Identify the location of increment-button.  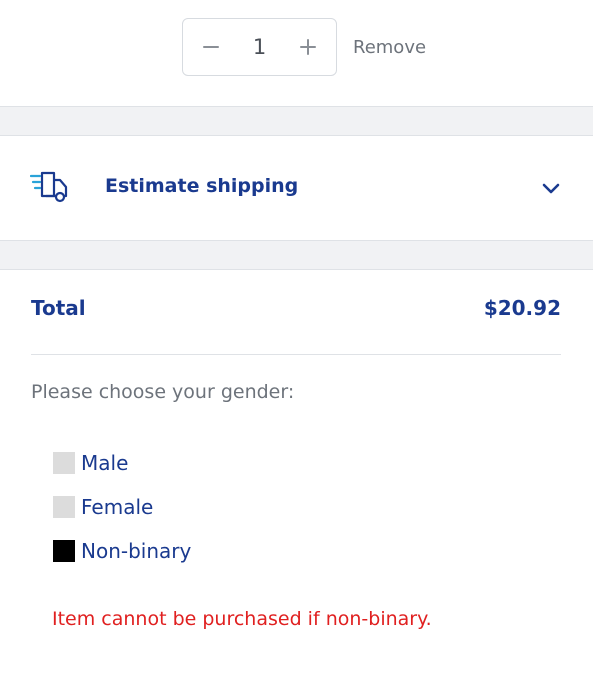
(308, 47).